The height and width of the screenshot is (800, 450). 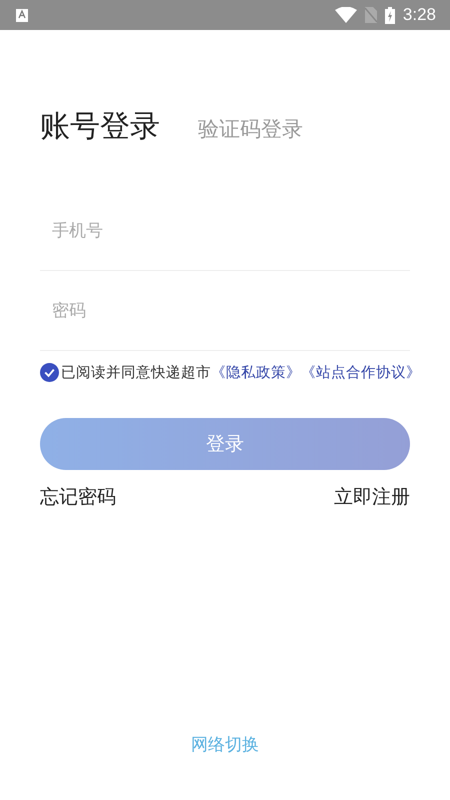 I want to click on status-time: 3:28, so click(x=419, y=15).